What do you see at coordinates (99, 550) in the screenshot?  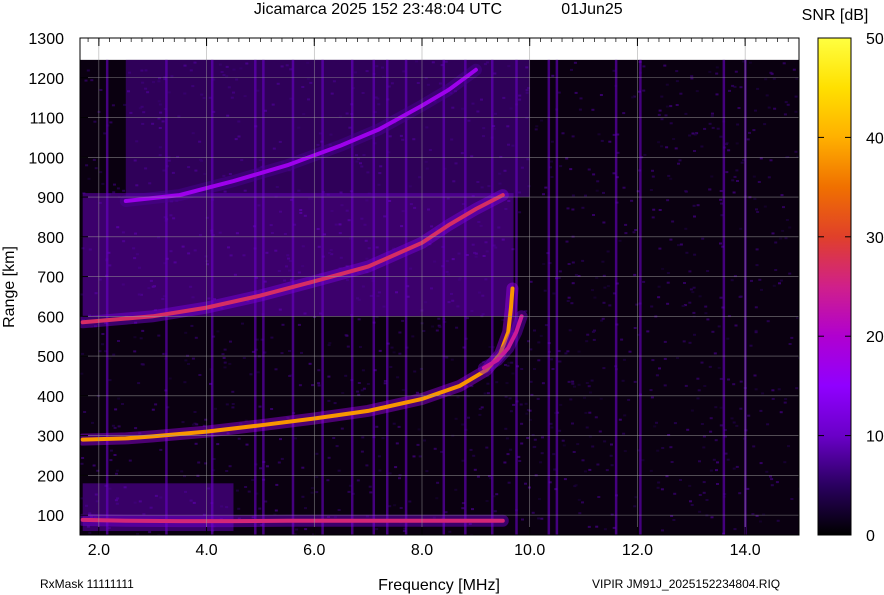 I see `x-tick-label: 2.0` at bounding box center [99, 550].